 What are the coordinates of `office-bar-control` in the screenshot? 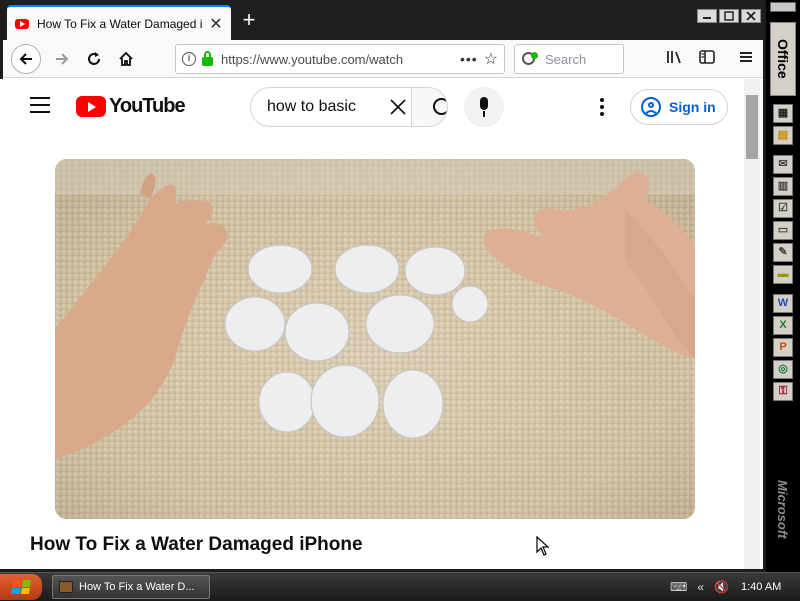 It's located at (783, 7).